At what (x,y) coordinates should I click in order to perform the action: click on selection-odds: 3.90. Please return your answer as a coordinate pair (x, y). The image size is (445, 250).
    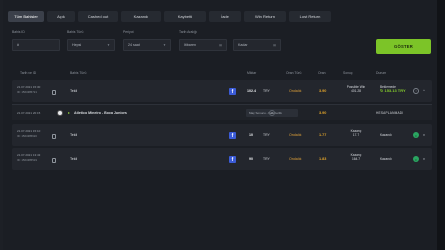
    Looking at the image, I should click on (323, 113).